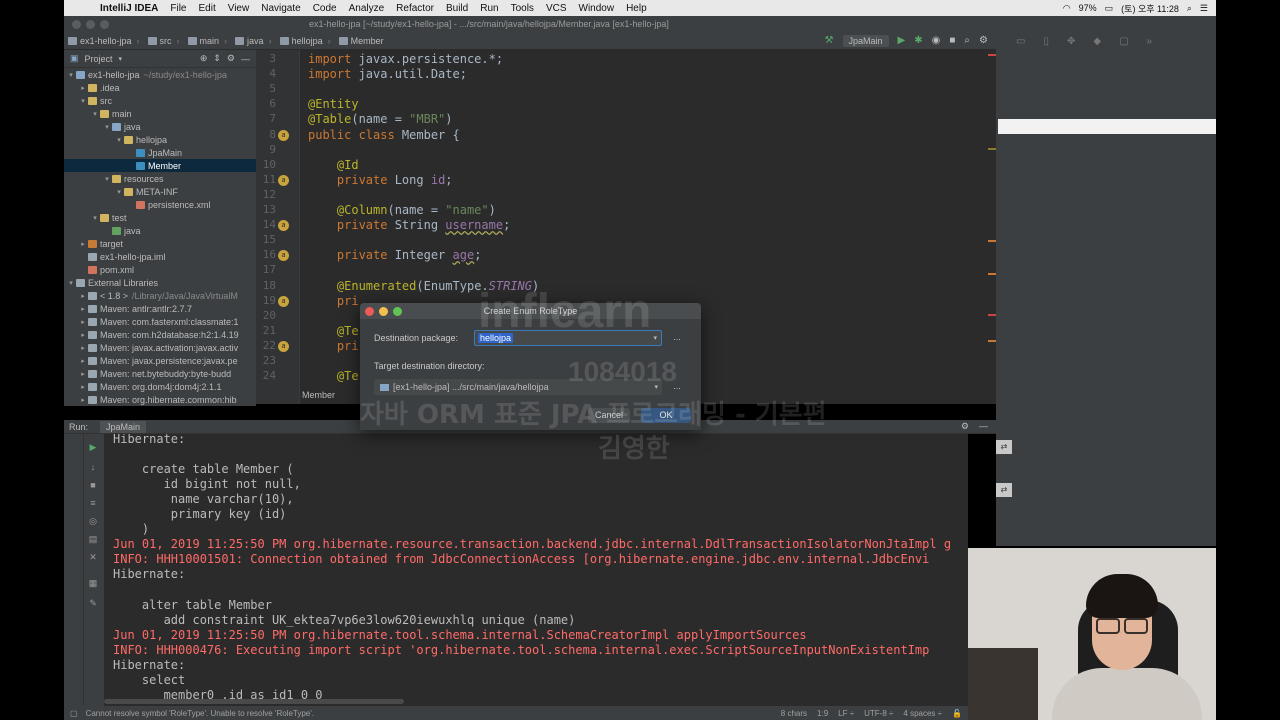 The height and width of the screenshot is (720, 1280). Describe the element at coordinates (922, 713) in the screenshot. I see `indent-setting: 4 spaces ÷` at that location.